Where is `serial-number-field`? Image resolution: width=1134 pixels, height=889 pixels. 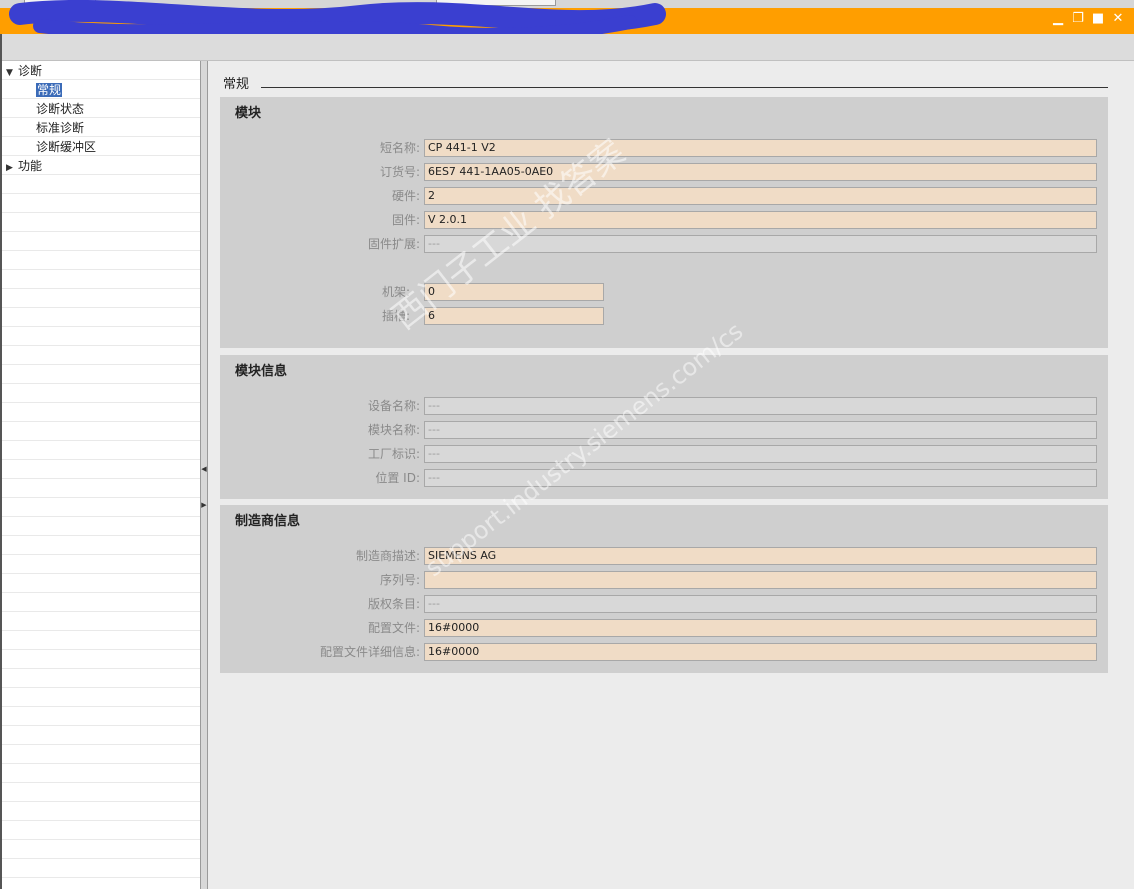
serial-number-field is located at coordinates (760, 580).